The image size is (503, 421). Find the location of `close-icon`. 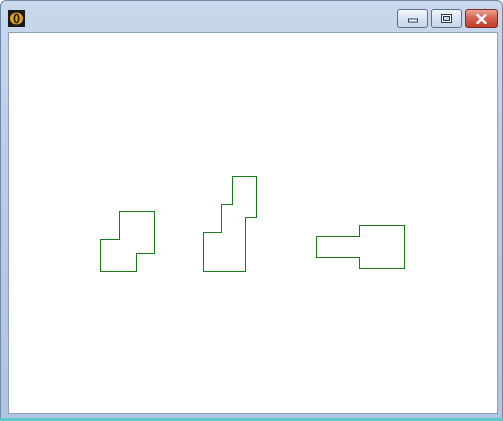

close-icon is located at coordinates (481, 18).